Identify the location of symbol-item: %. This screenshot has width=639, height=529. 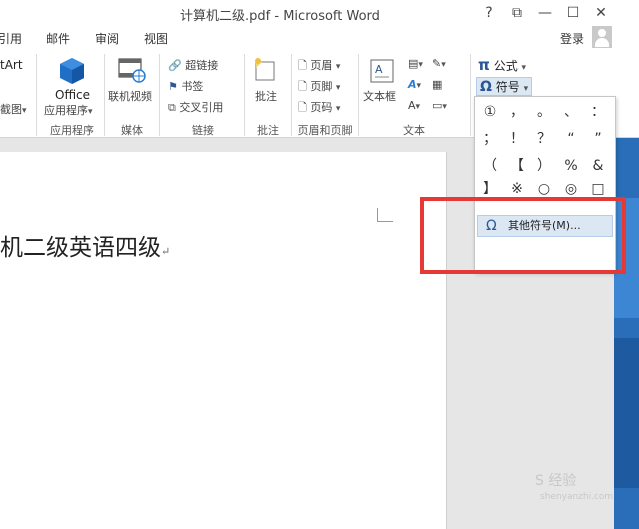
(571, 166).